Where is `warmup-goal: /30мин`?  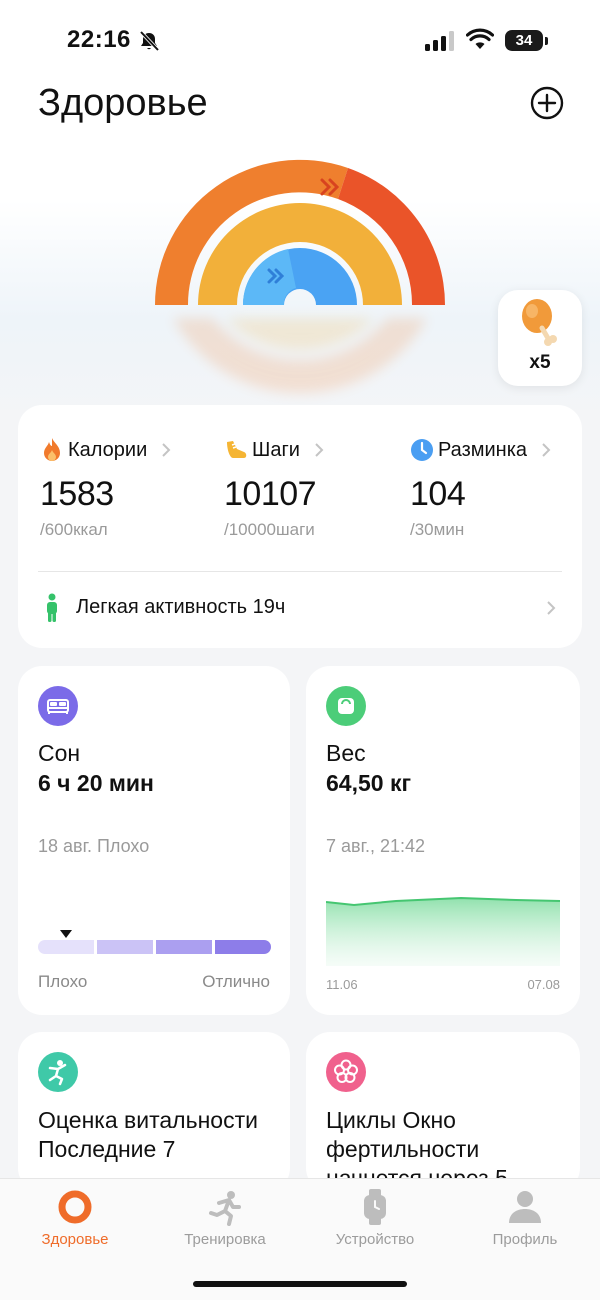 warmup-goal: /30мин is located at coordinates (437, 529).